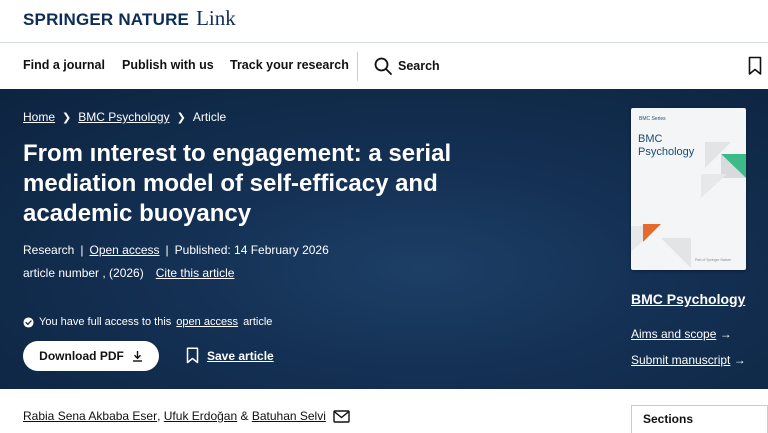 The image size is (768, 433). I want to click on cover-footer: Part of Springer Nature, so click(713, 260).